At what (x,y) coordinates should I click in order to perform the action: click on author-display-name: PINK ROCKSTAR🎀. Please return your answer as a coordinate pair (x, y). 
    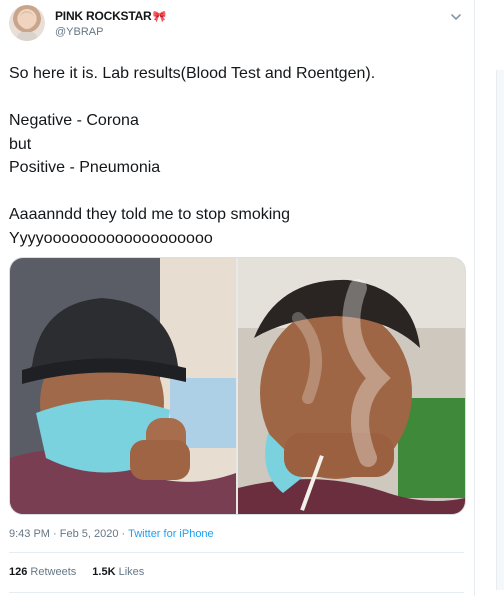
    Looking at the image, I should click on (110, 16).